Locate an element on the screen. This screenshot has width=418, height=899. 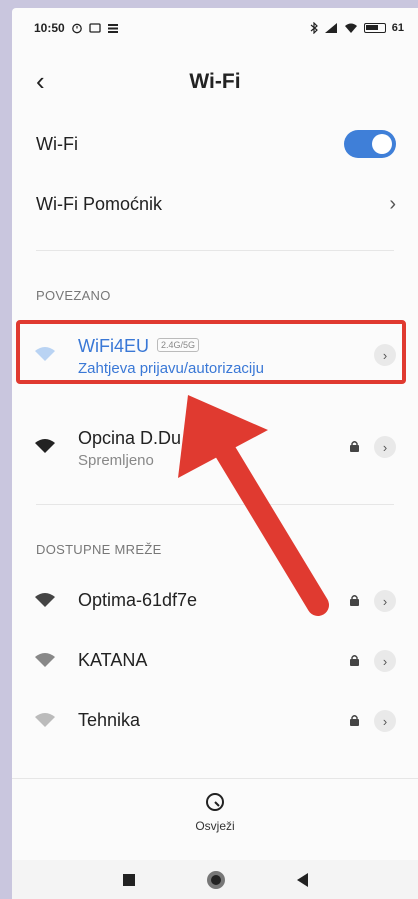
battery-level: 61 is located at coordinates (397, 28).